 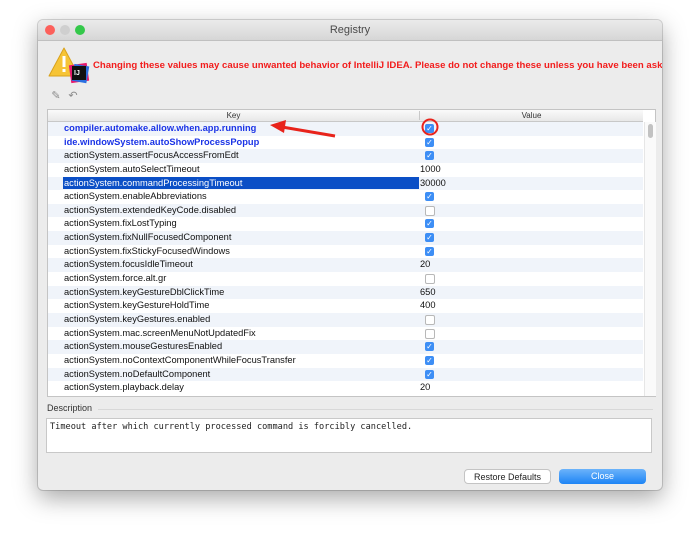 What do you see at coordinates (144, 291) in the screenshot?
I see `registry-key: actionSystem.keyGestureDblClickTime` at bounding box center [144, 291].